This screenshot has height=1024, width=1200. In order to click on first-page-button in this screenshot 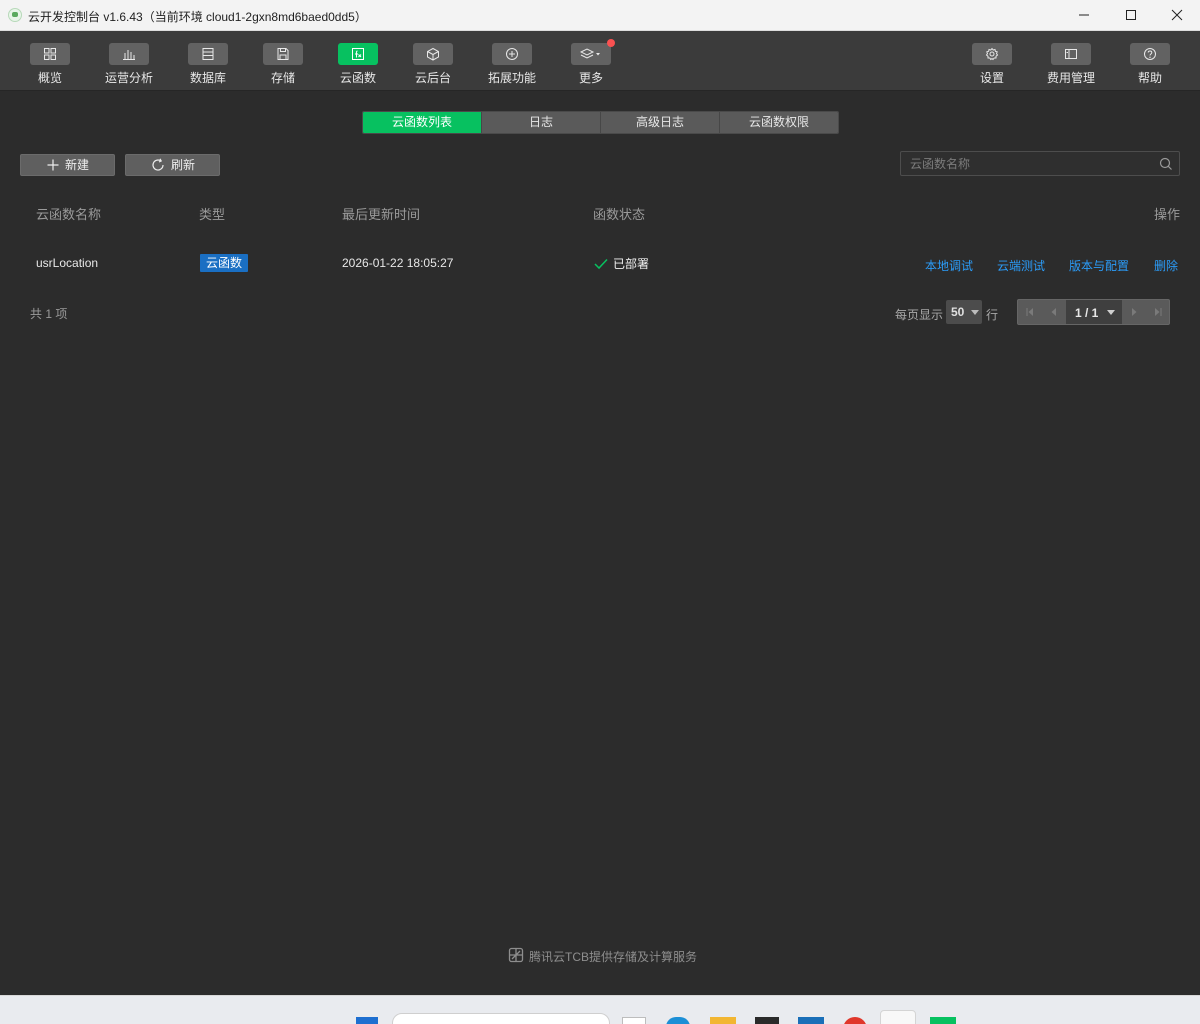, I will do `click(1030, 312)`.